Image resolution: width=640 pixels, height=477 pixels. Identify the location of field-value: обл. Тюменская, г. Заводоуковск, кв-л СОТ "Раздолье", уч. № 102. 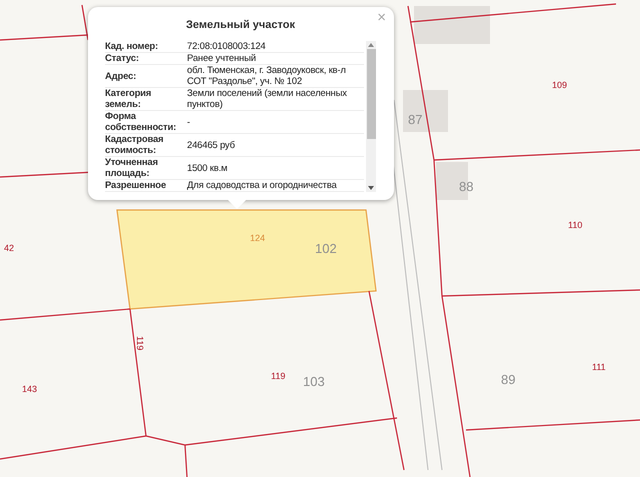
(274, 76).